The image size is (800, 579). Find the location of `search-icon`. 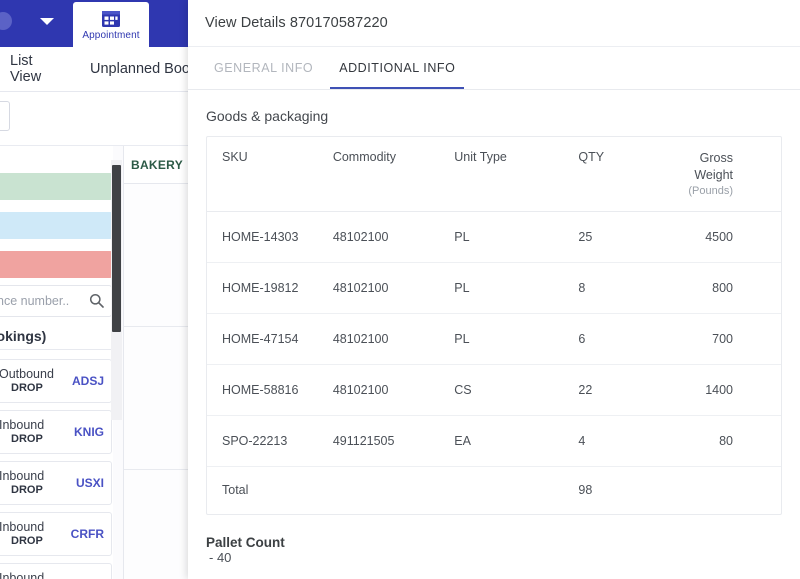

search-icon is located at coordinates (96, 303).